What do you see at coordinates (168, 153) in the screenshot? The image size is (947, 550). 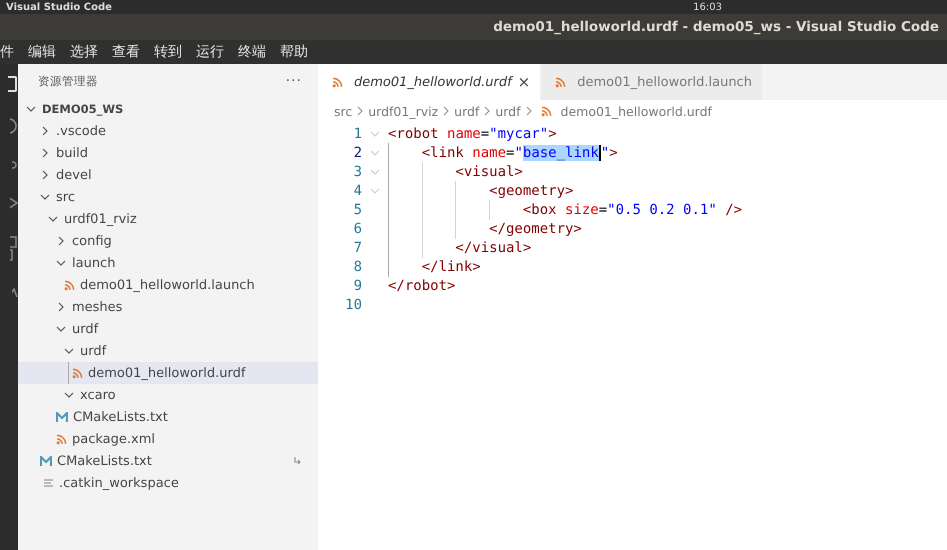 I see `folder-row: build` at bounding box center [168, 153].